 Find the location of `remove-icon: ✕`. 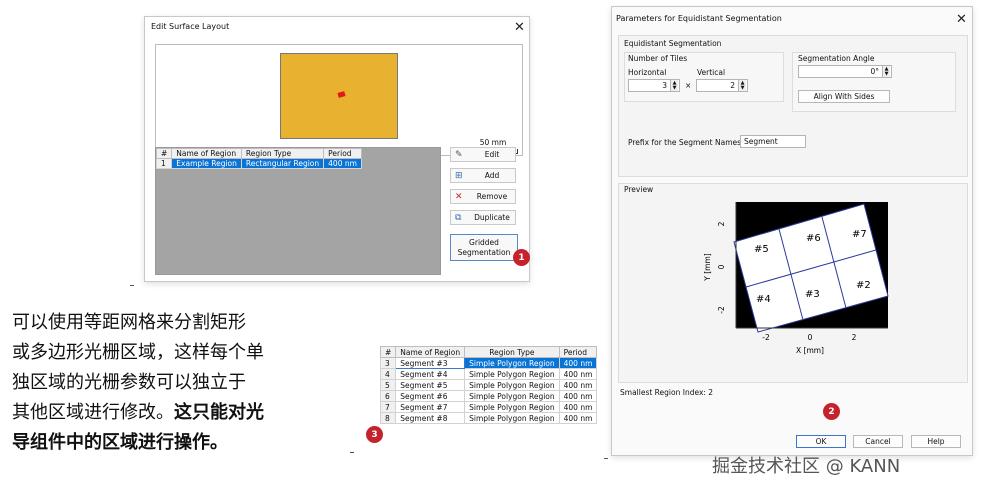

remove-icon: ✕ is located at coordinates (459, 196).